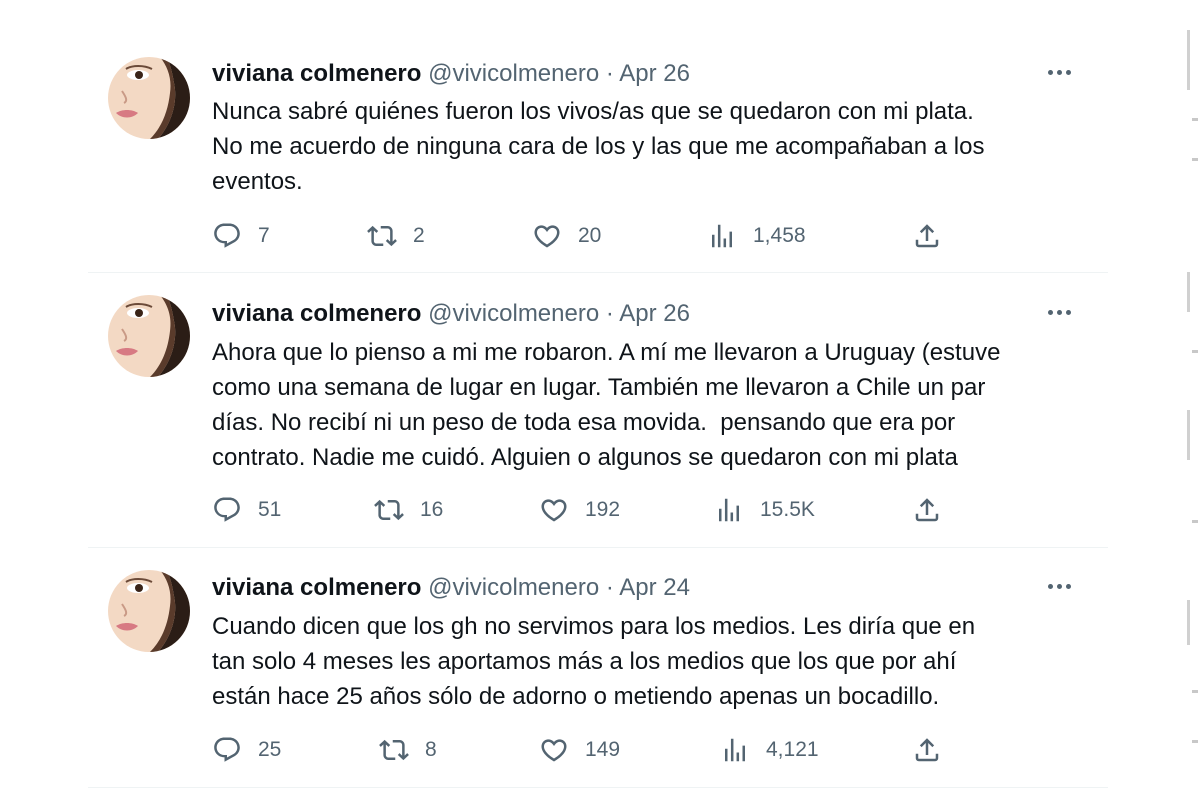 The height and width of the screenshot is (797, 1200). I want to click on like-count: 192, so click(603, 509).